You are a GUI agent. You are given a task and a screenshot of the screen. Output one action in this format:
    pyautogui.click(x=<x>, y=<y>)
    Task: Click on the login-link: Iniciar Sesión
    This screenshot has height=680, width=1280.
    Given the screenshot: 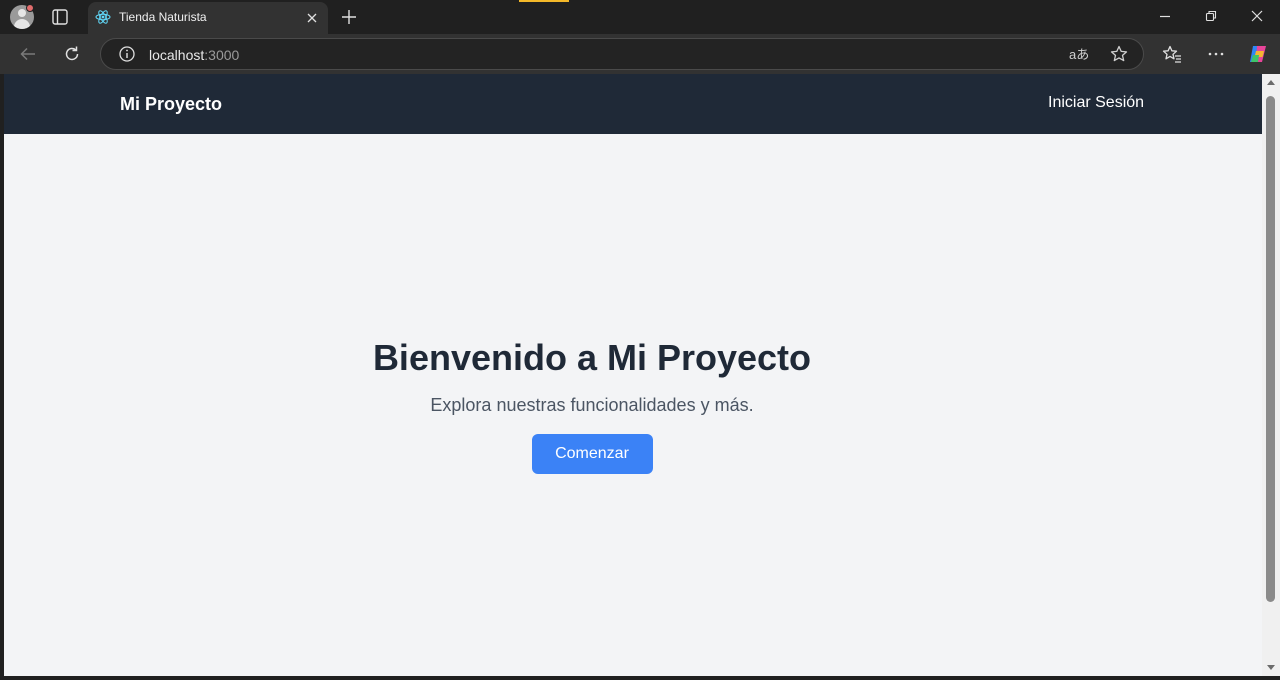 What is the action you would take?
    pyautogui.click(x=1096, y=103)
    